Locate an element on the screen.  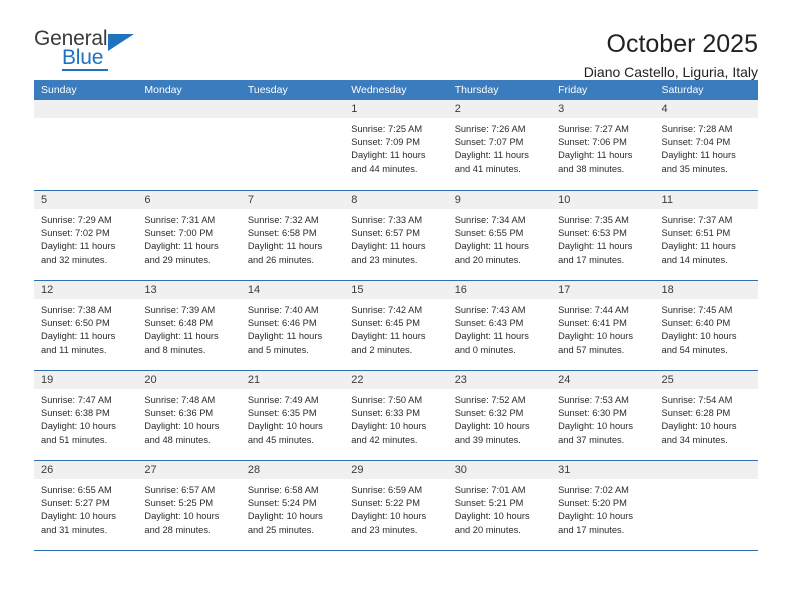
sunset-text: Sunset: 6:57 PM is located at coordinates (385, 233).